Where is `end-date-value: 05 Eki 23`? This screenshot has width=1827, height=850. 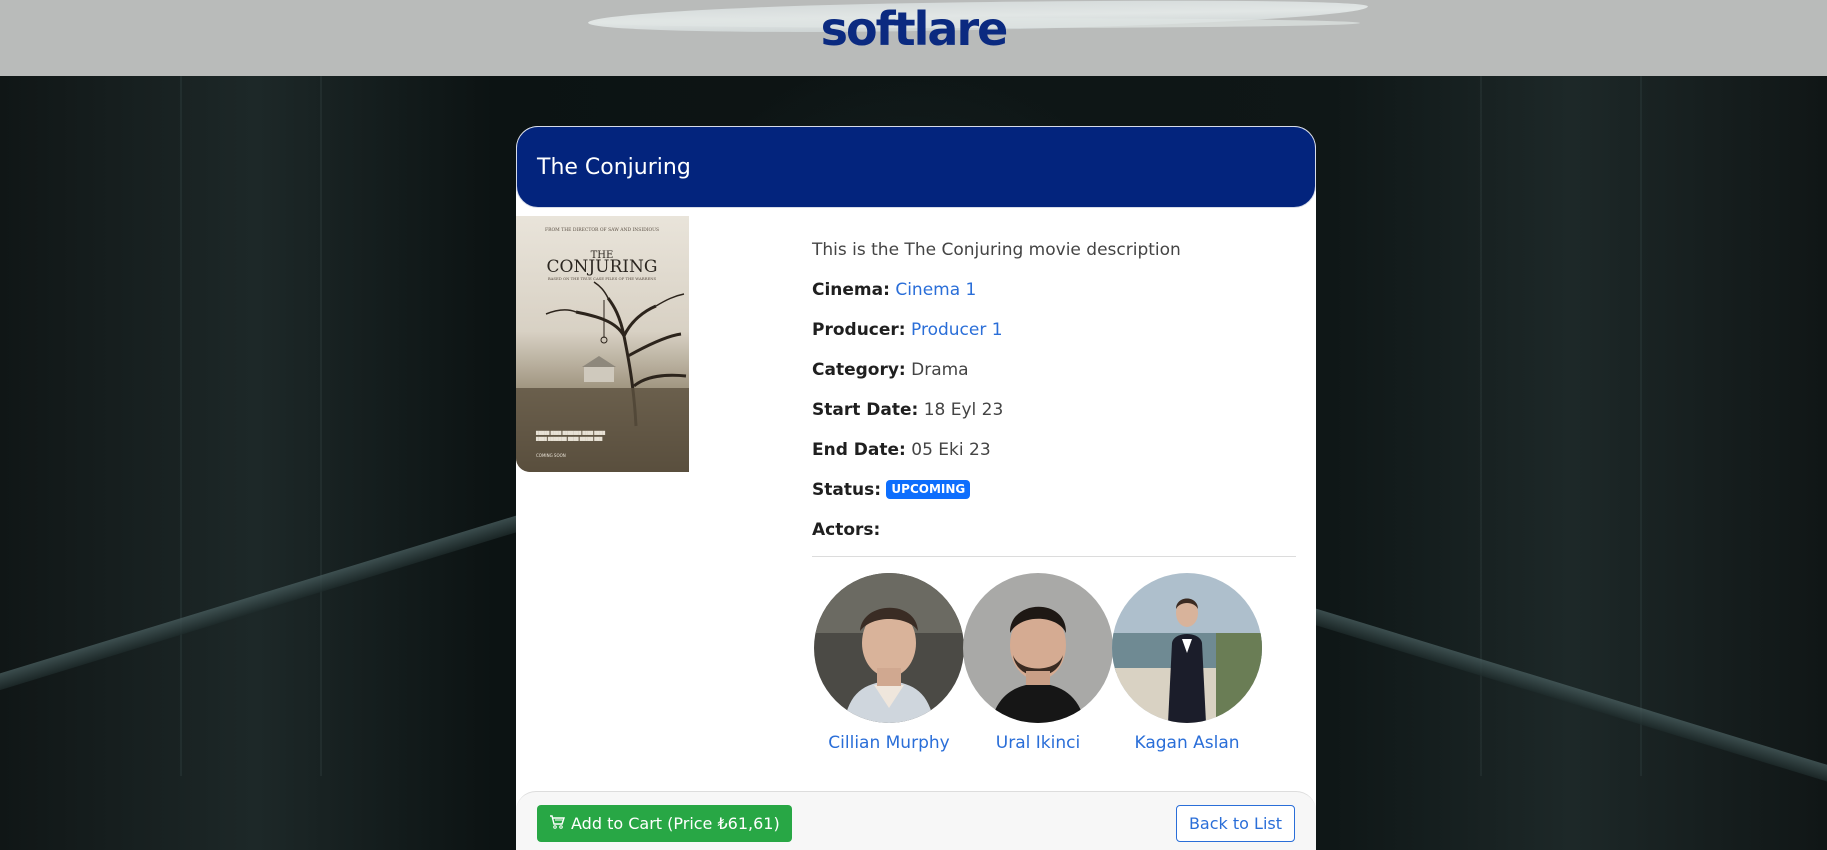
end-date-value: 05 Eki 23 is located at coordinates (951, 450).